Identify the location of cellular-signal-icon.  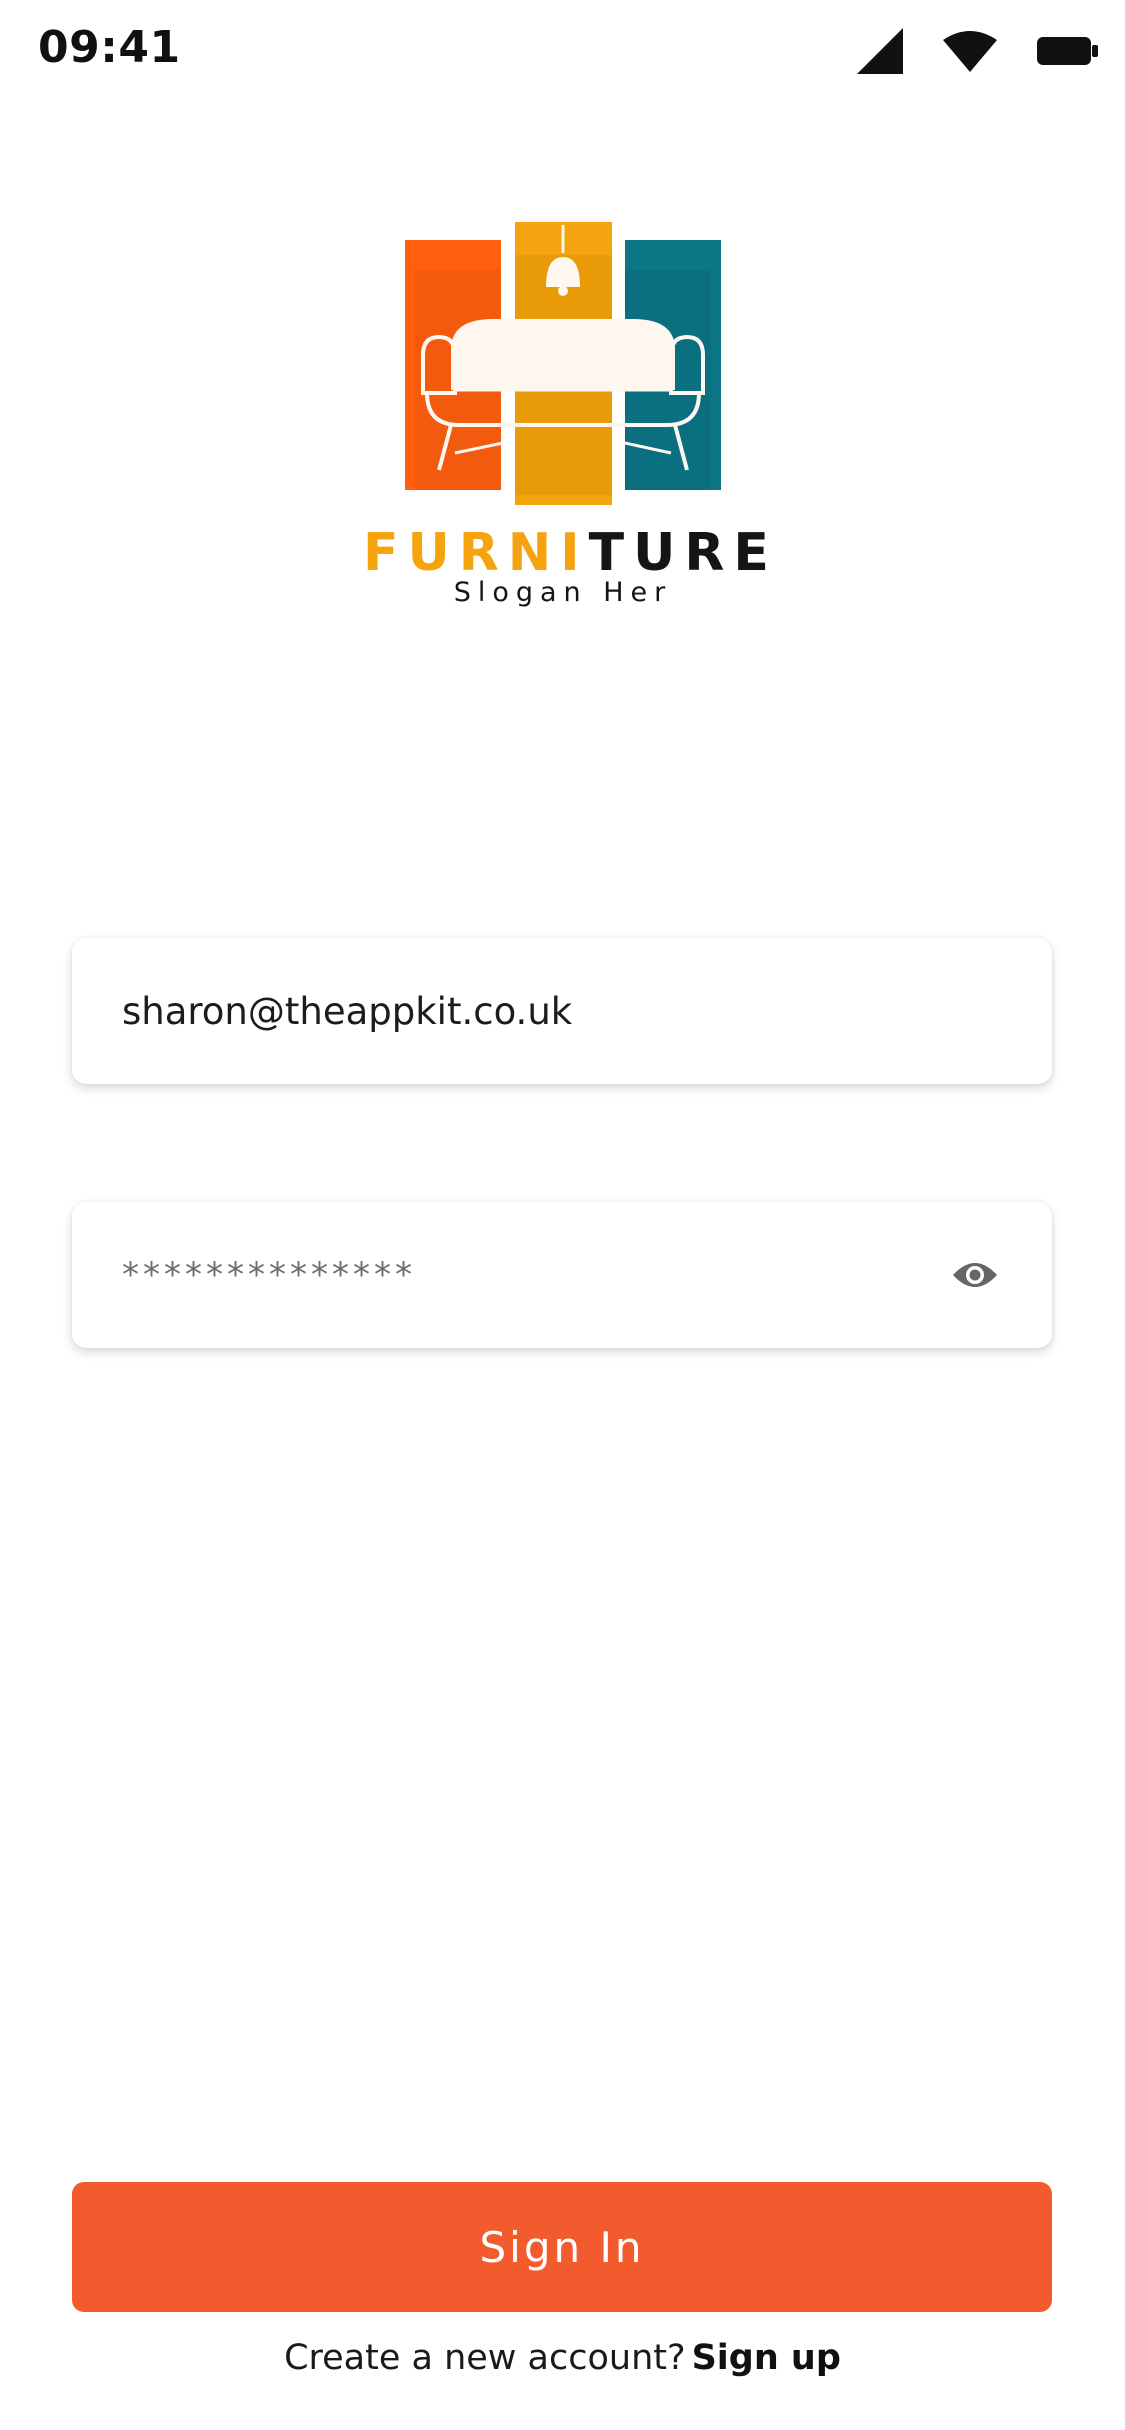
(880, 53).